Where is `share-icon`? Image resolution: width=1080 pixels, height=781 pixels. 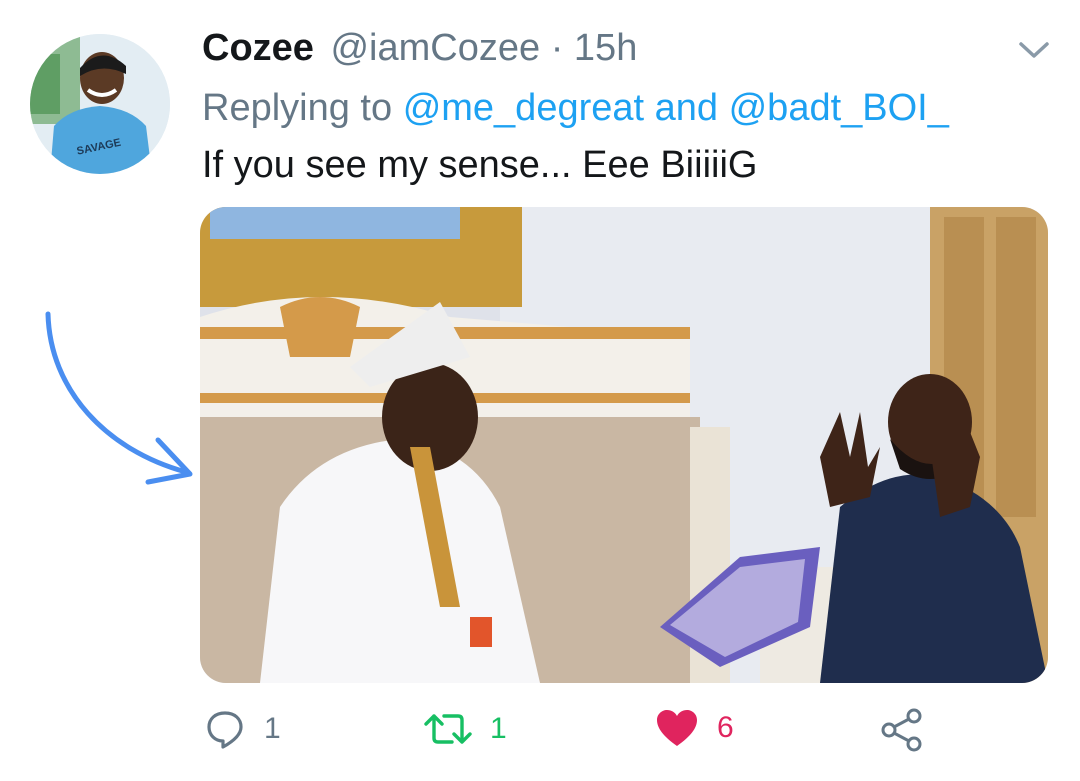 share-icon is located at coordinates (901, 730).